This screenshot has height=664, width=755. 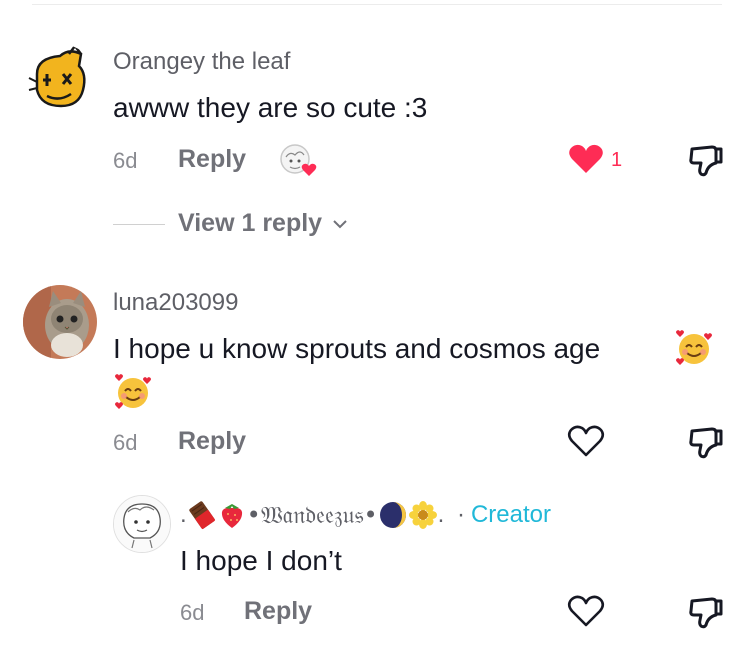 What do you see at coordinates (377, 4) in the screenshot?
I see `top-divider` at bounding box center [377, 4].